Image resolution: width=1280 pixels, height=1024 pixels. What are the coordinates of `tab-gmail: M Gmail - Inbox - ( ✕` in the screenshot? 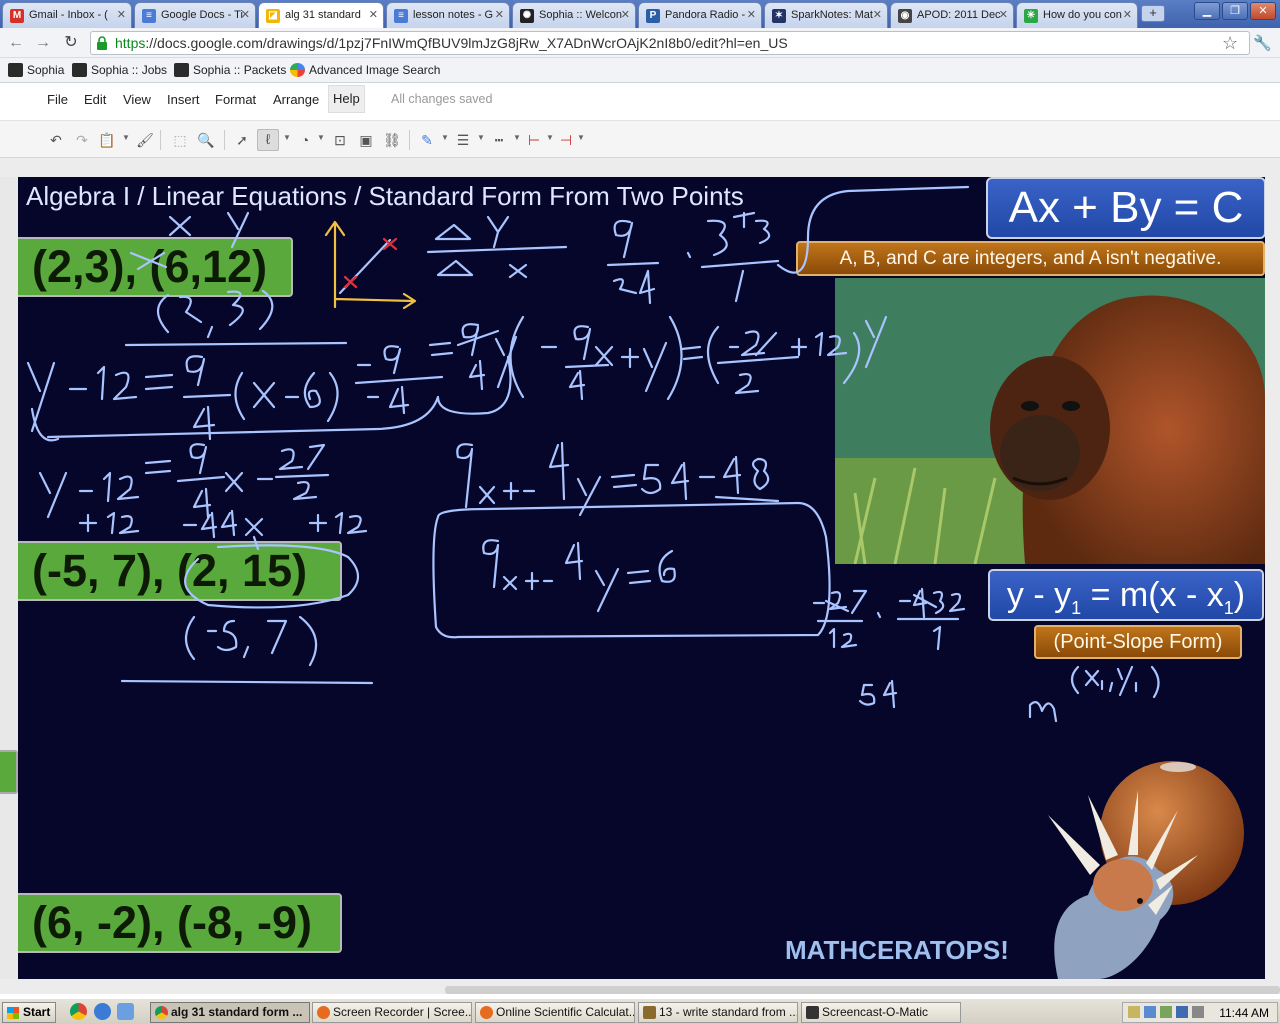 It's located at (67, 15).